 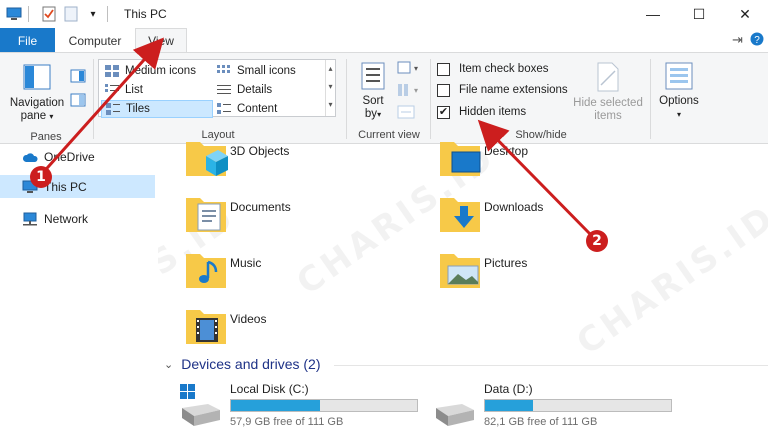 I want to click on layout-details: Details, so click(x=269, y=90).